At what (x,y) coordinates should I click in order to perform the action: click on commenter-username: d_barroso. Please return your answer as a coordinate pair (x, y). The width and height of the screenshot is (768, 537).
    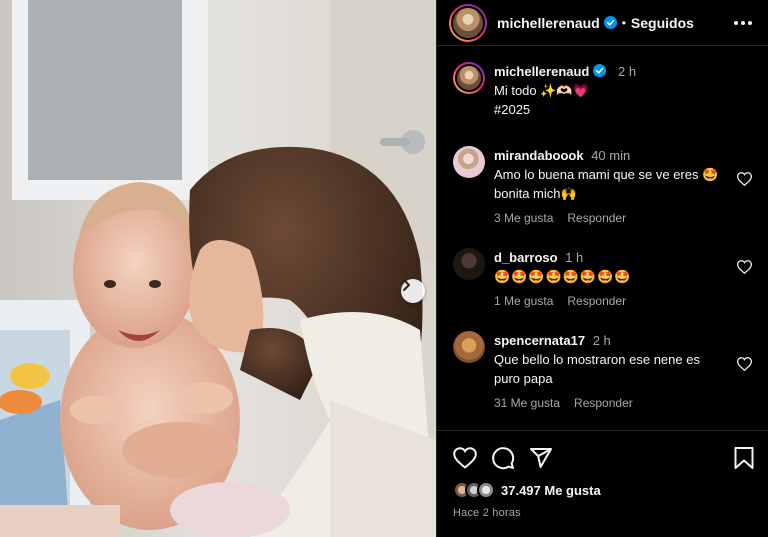
    Looking at the image, I should click on (526, 257).